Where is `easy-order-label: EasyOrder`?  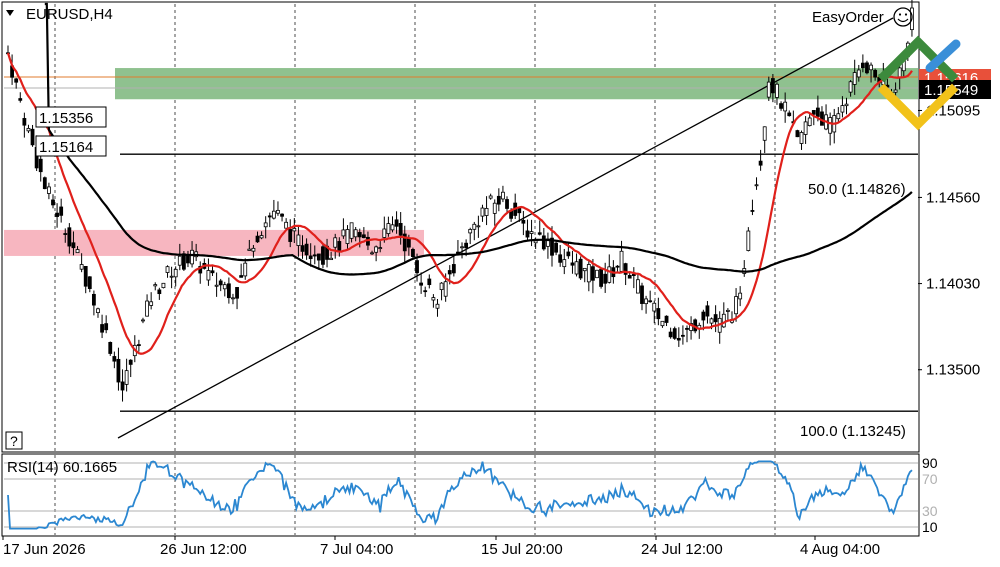
easy-order-label: EasyOrder is located at coordinates (848, 17).